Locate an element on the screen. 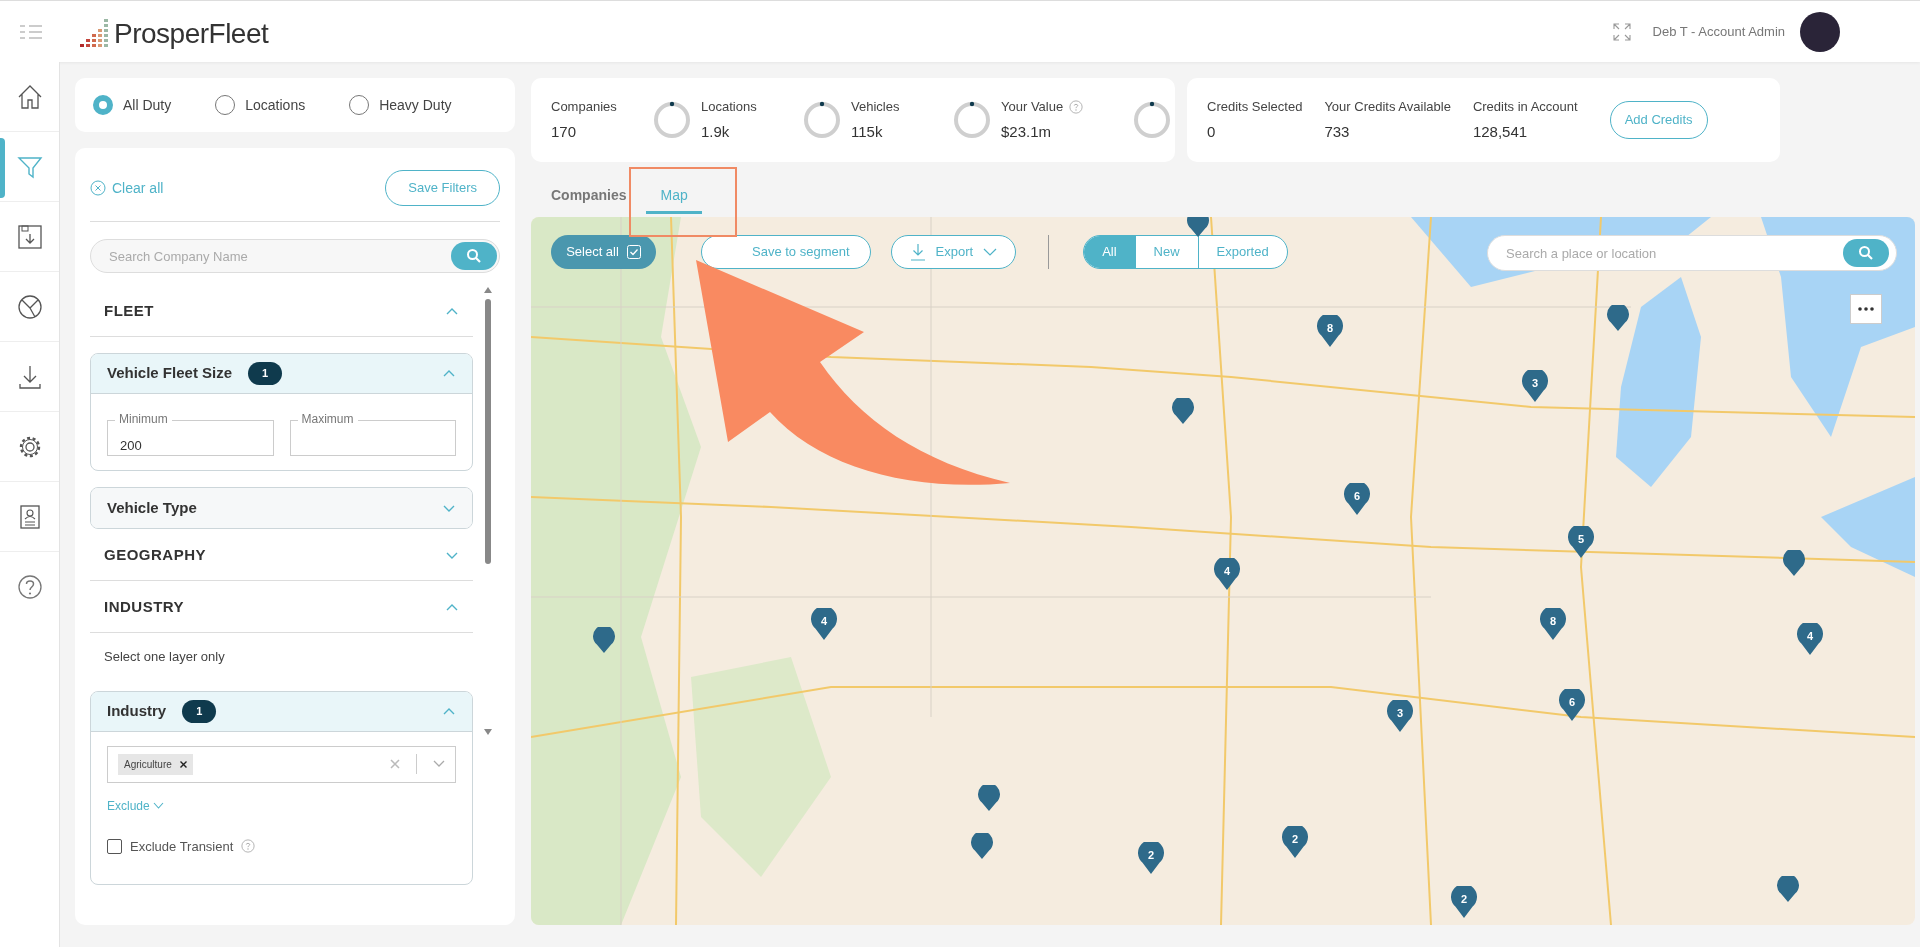 The height and width of the screenshot is (947, 1920). helper-text: Select one layer only is located at coordinates (164, 657).